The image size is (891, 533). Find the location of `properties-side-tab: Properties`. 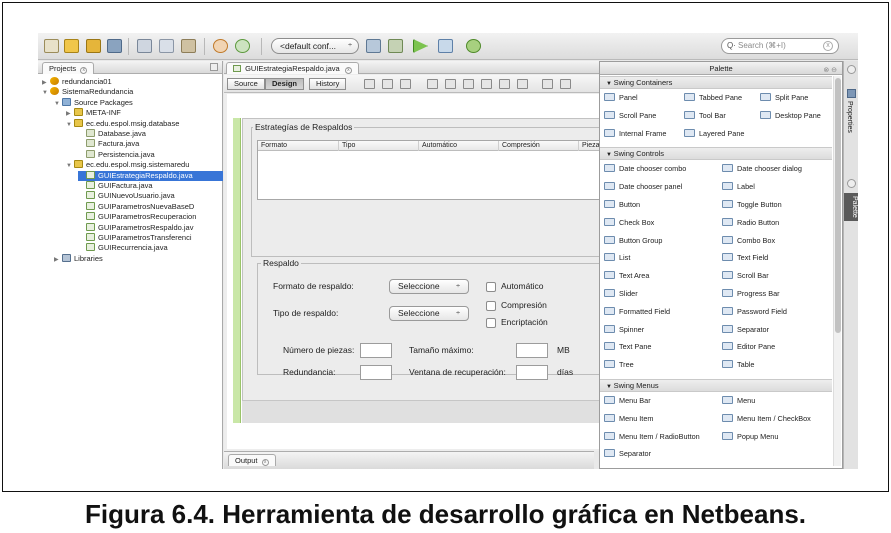

properties-side-tab: Properties is located at coordinates (849, 117).